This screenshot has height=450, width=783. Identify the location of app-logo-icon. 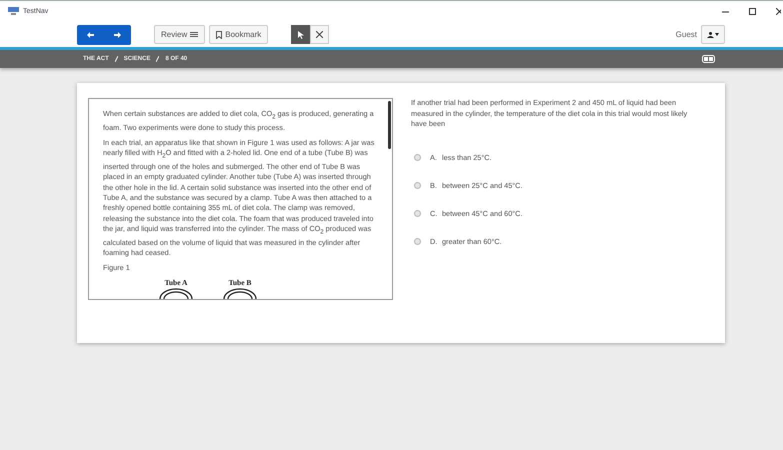
(13, 11).